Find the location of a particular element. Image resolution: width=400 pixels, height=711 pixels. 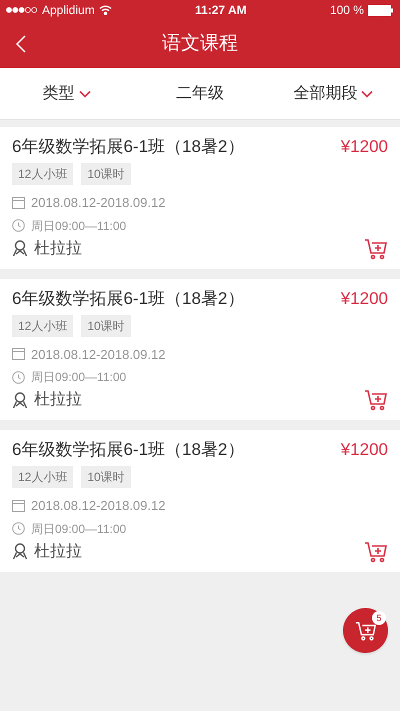

filter-dropdown: 类型 is located at coordinates (67, 94).